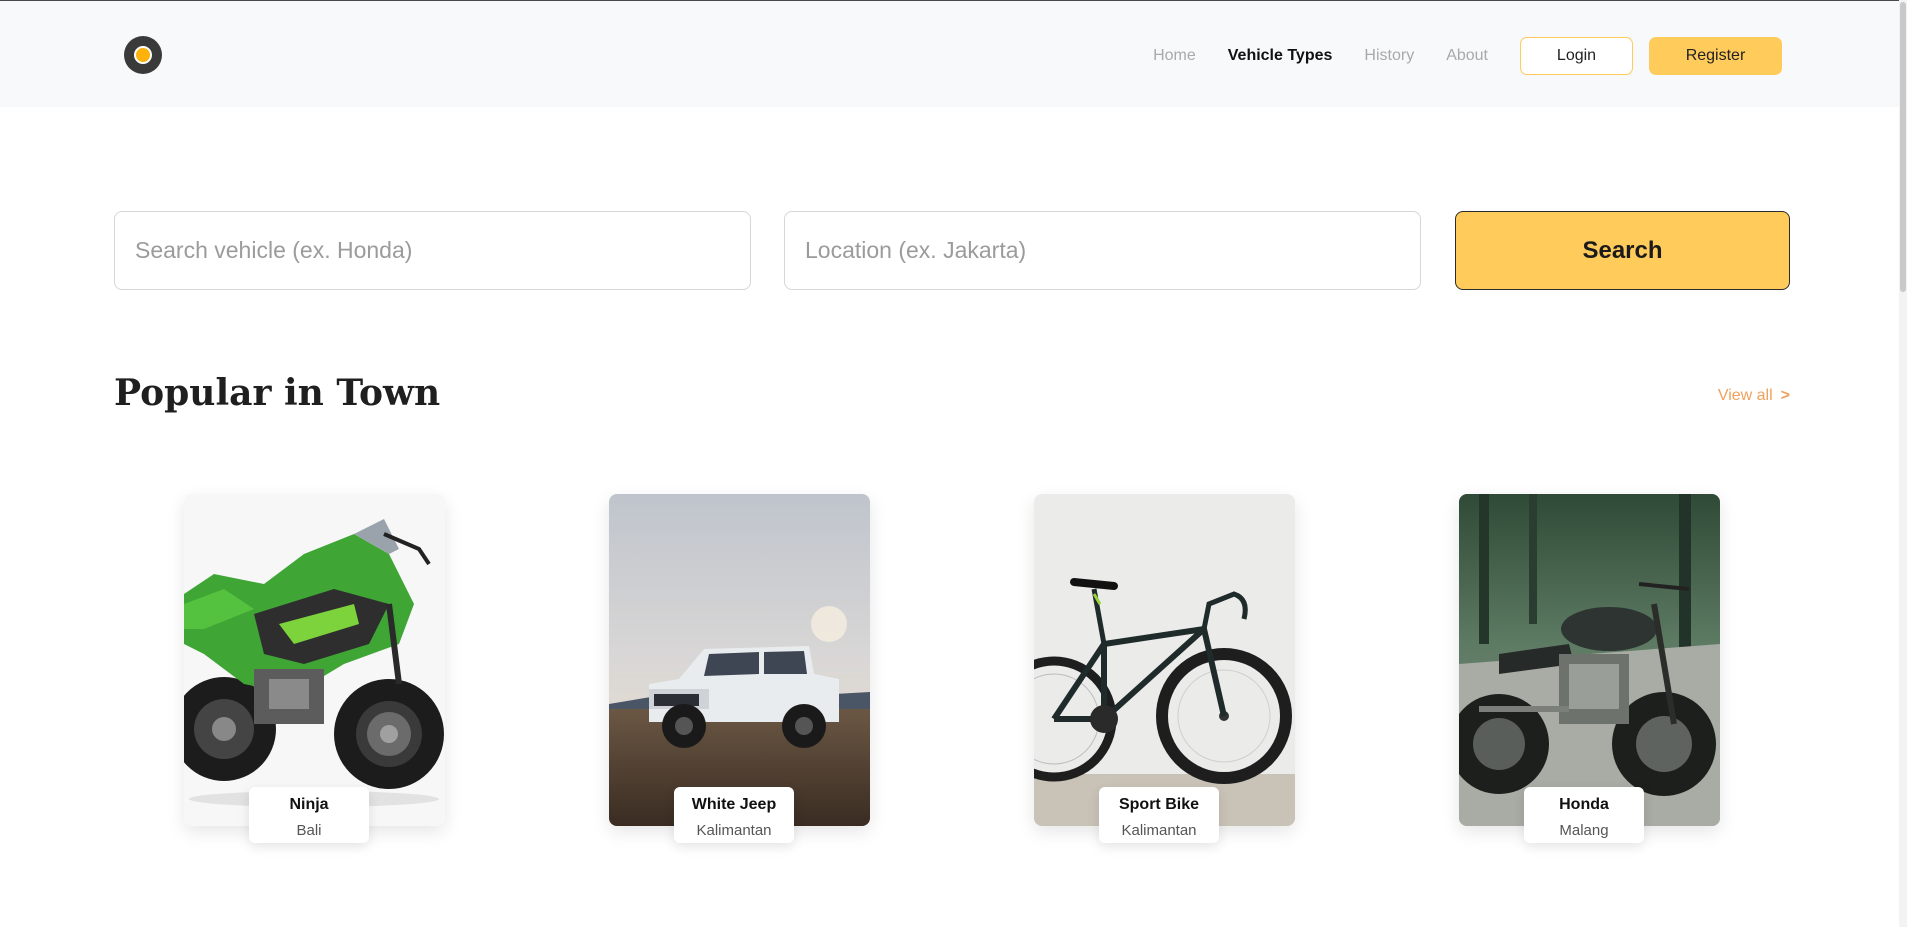 The height and width of the screenshot is (927, 1907). I want to click on vehicle-card-label: Honda Malang, so click(1584, 815).